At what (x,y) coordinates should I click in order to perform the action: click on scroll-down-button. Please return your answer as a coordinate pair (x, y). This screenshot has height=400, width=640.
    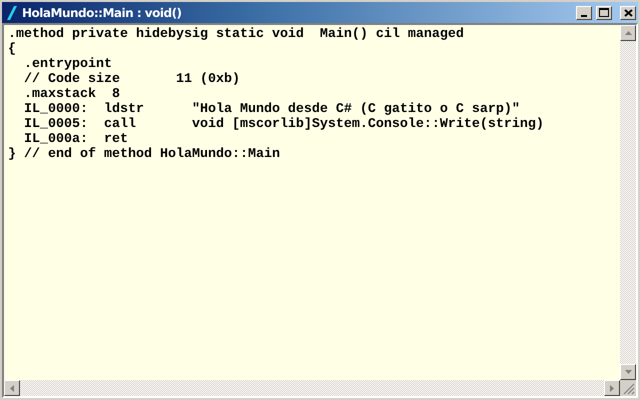
    Looking at the image, I should click on (628, 372).